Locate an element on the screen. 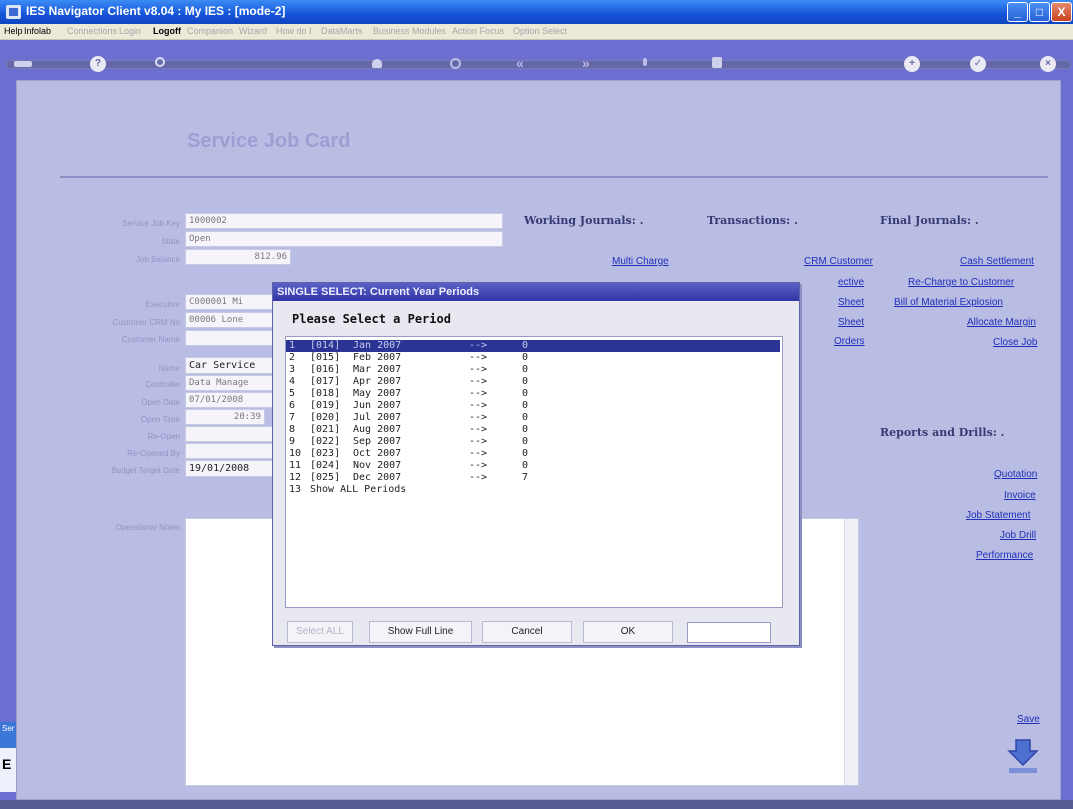 This screenshot has height=809, width=1073. minimize-button: _ is located at coordinates (1017, 12).